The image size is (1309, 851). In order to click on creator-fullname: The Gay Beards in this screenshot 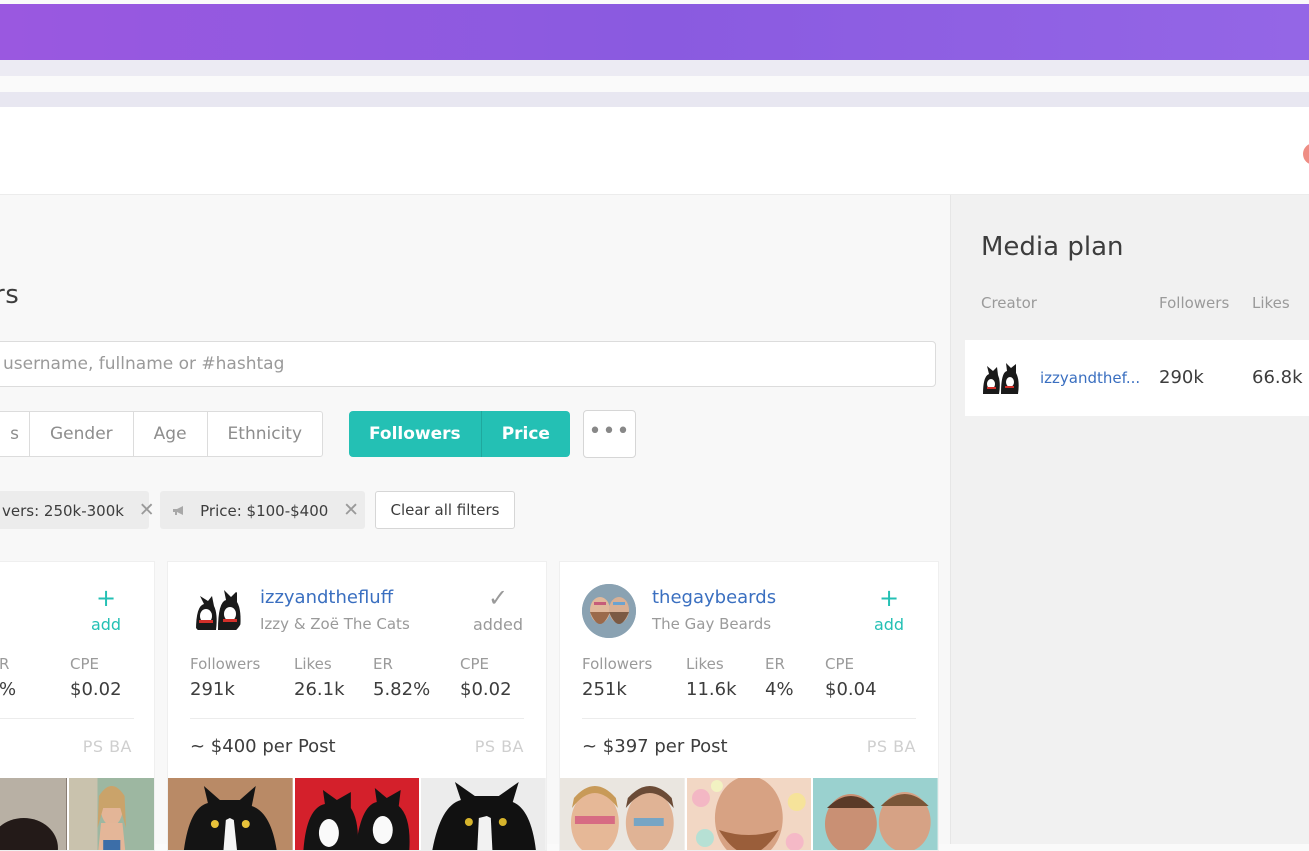, I will do `click(712, 624)`.